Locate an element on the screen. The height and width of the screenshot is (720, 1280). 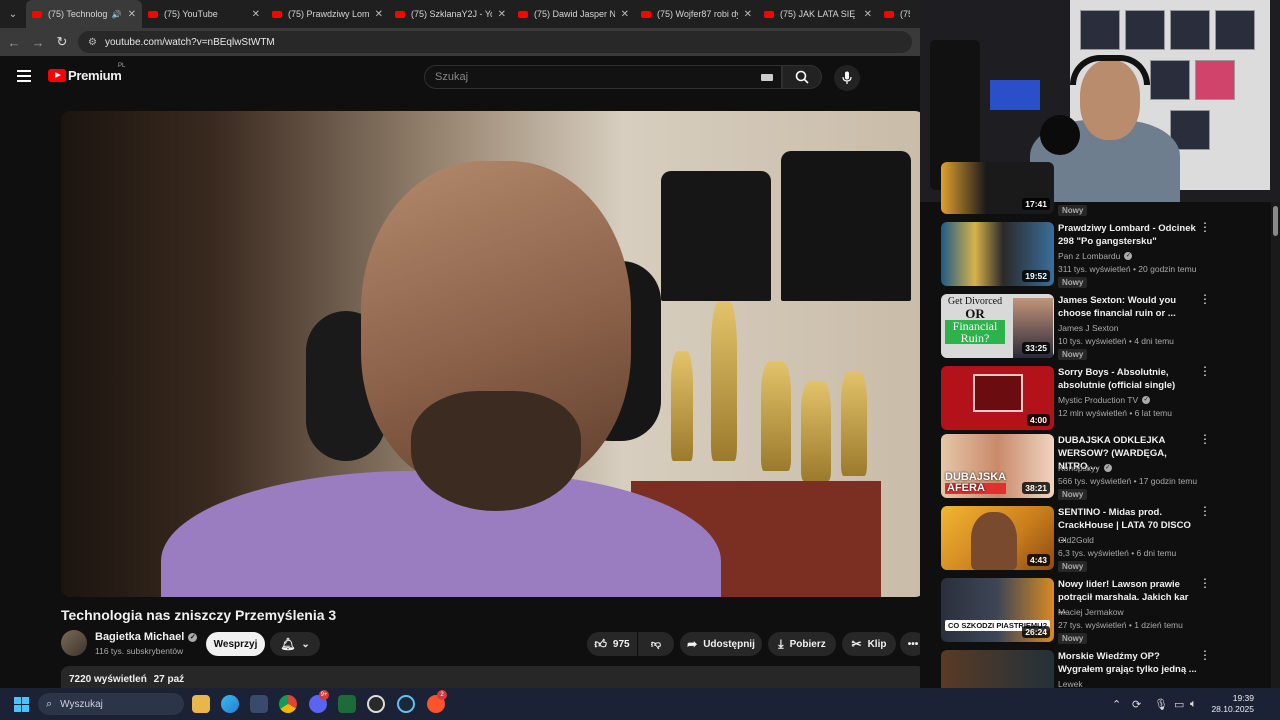
channel-avatar is located at coordinates (74, 643).